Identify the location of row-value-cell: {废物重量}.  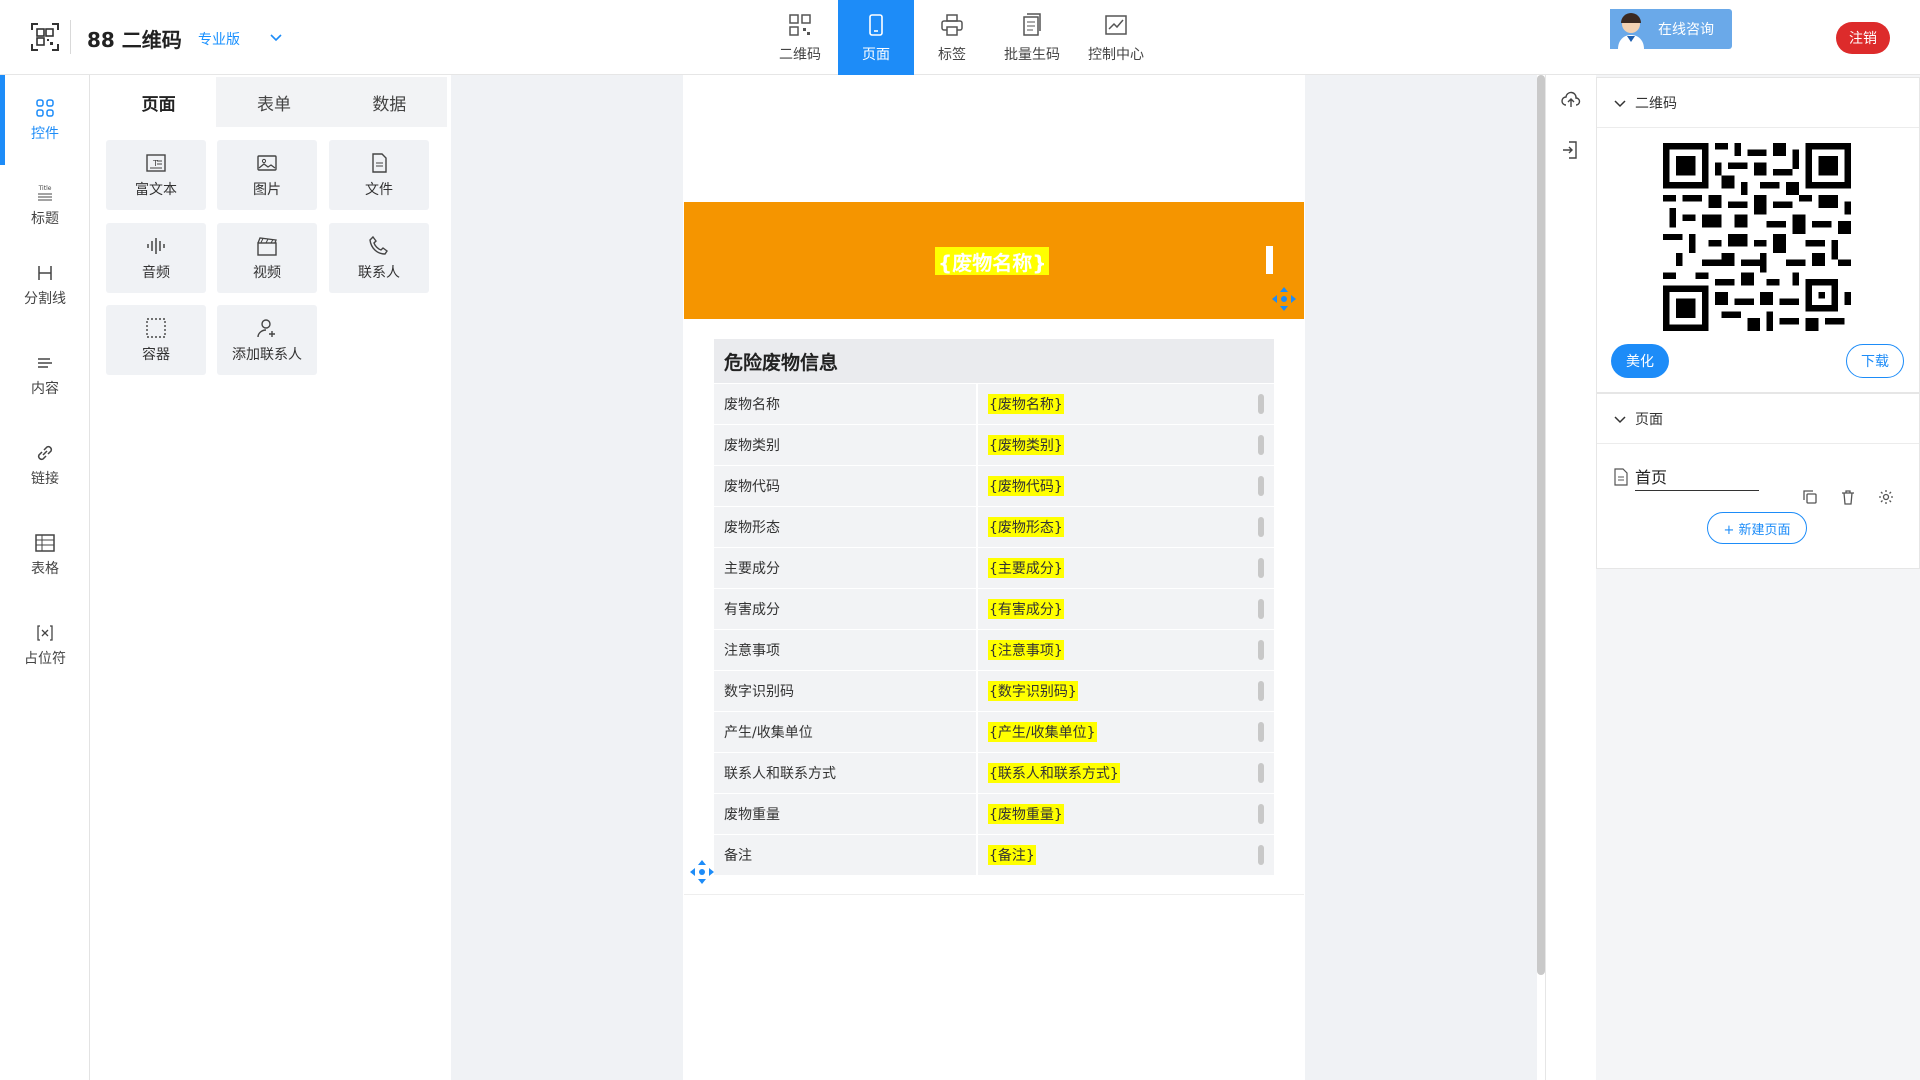
(1126, 814).